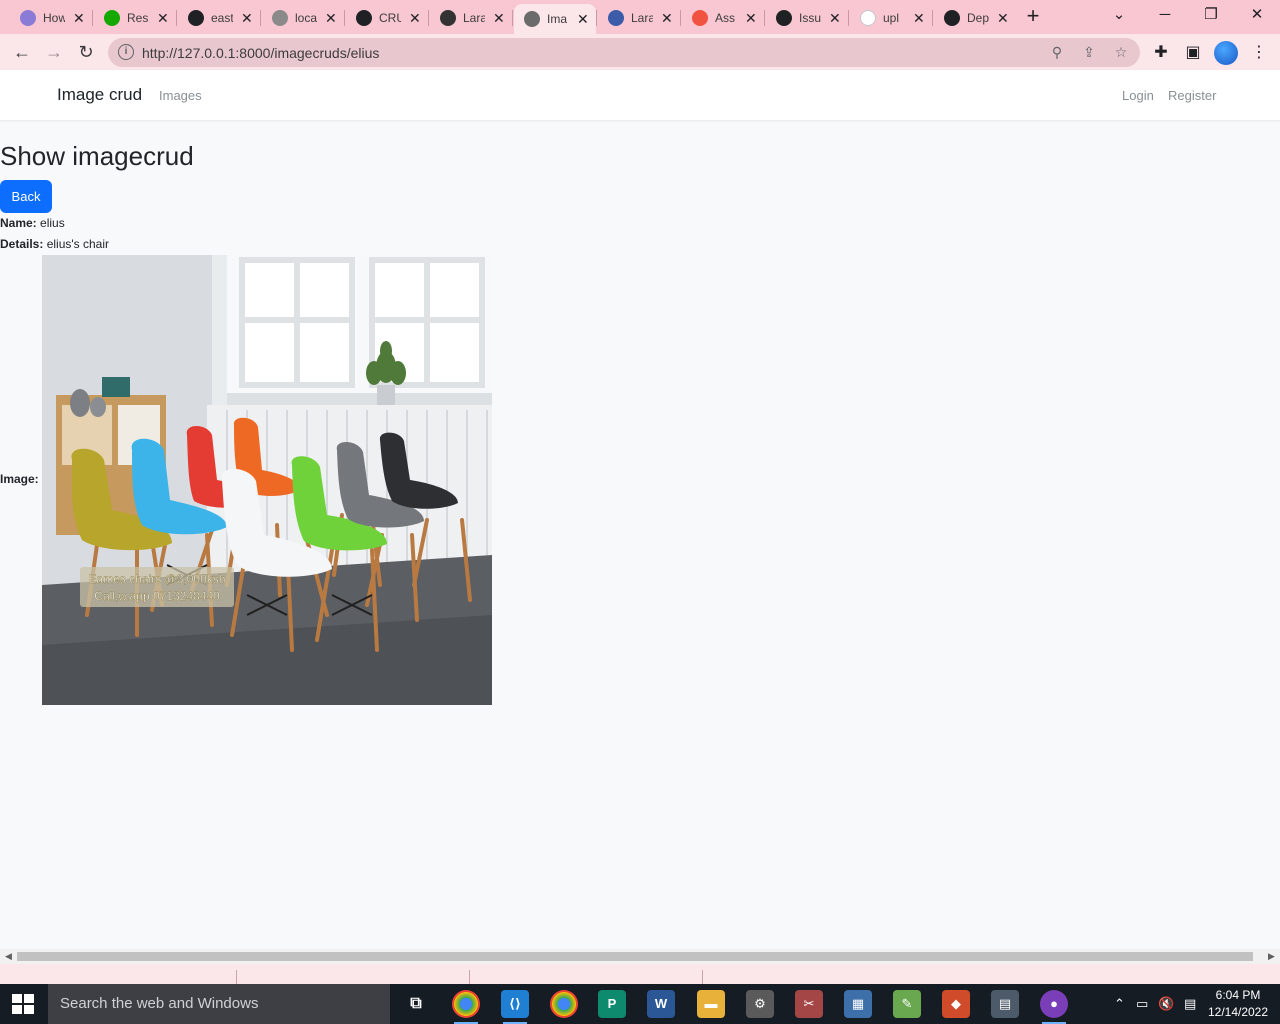 This screenshot has height=1024, width=1280. I want to click on browser-tab: east ✕, so click(219, 18).